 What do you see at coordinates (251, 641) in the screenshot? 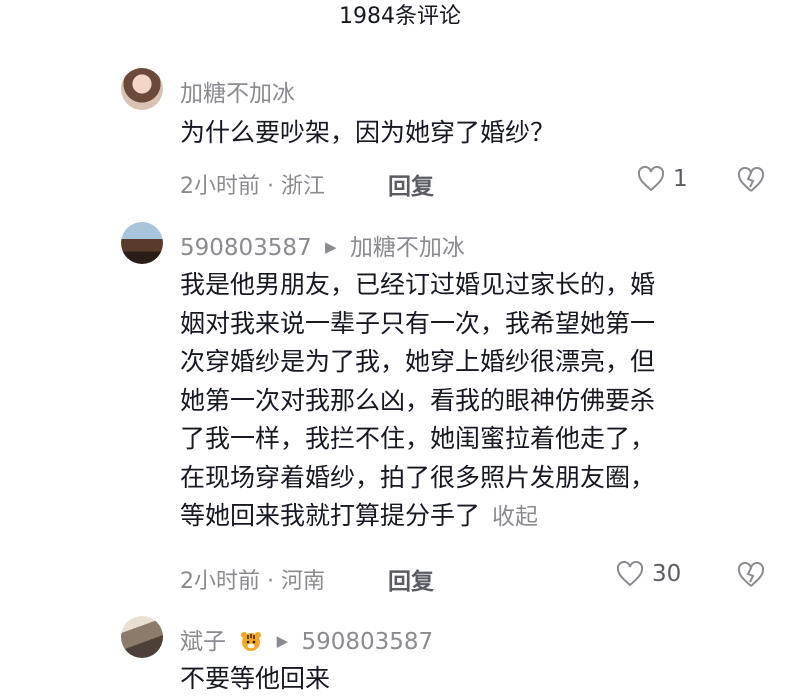
I see `tiger-emoji` at bounding box center [251, 641].